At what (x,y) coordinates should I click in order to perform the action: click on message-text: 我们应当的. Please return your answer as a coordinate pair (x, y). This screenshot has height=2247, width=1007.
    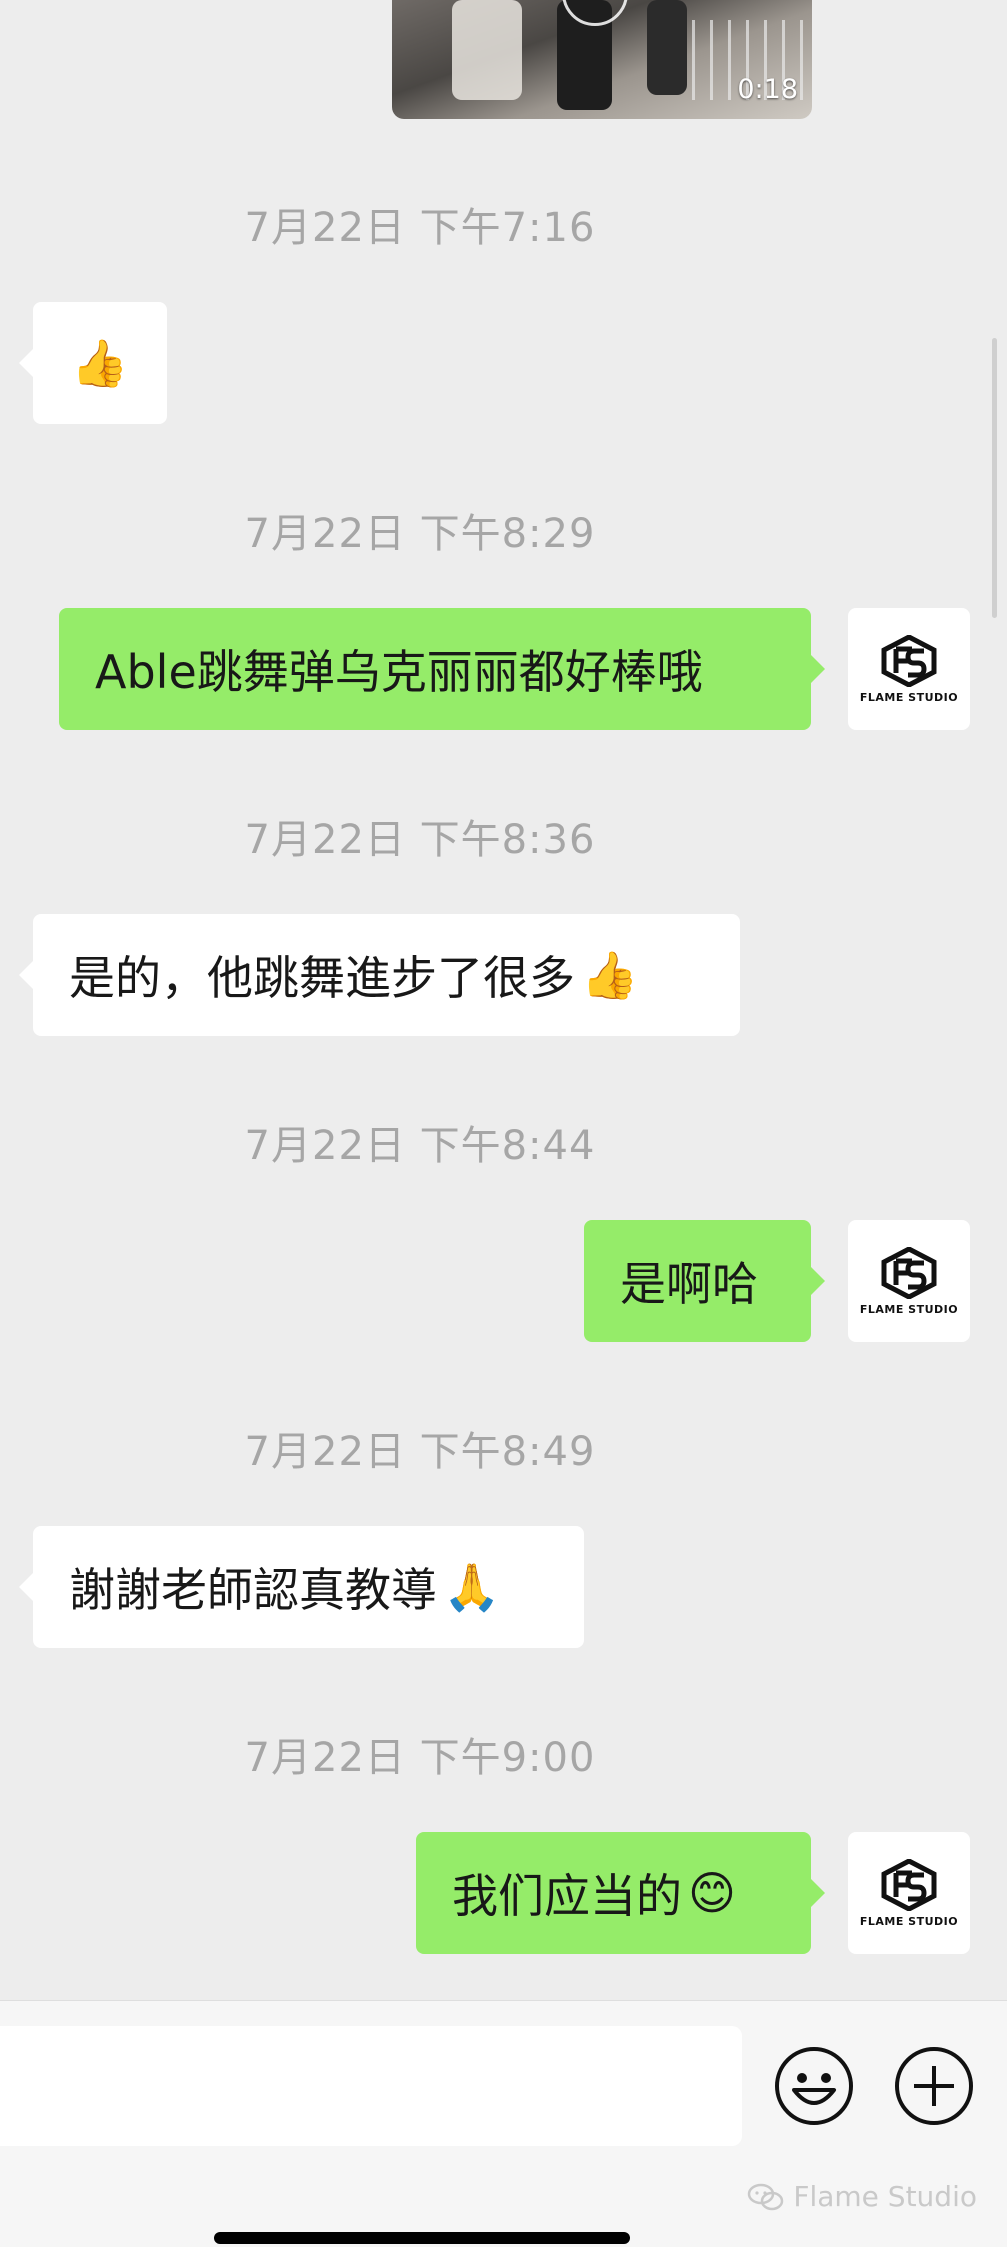
    Looking at the image, I should click on (567, 1896).